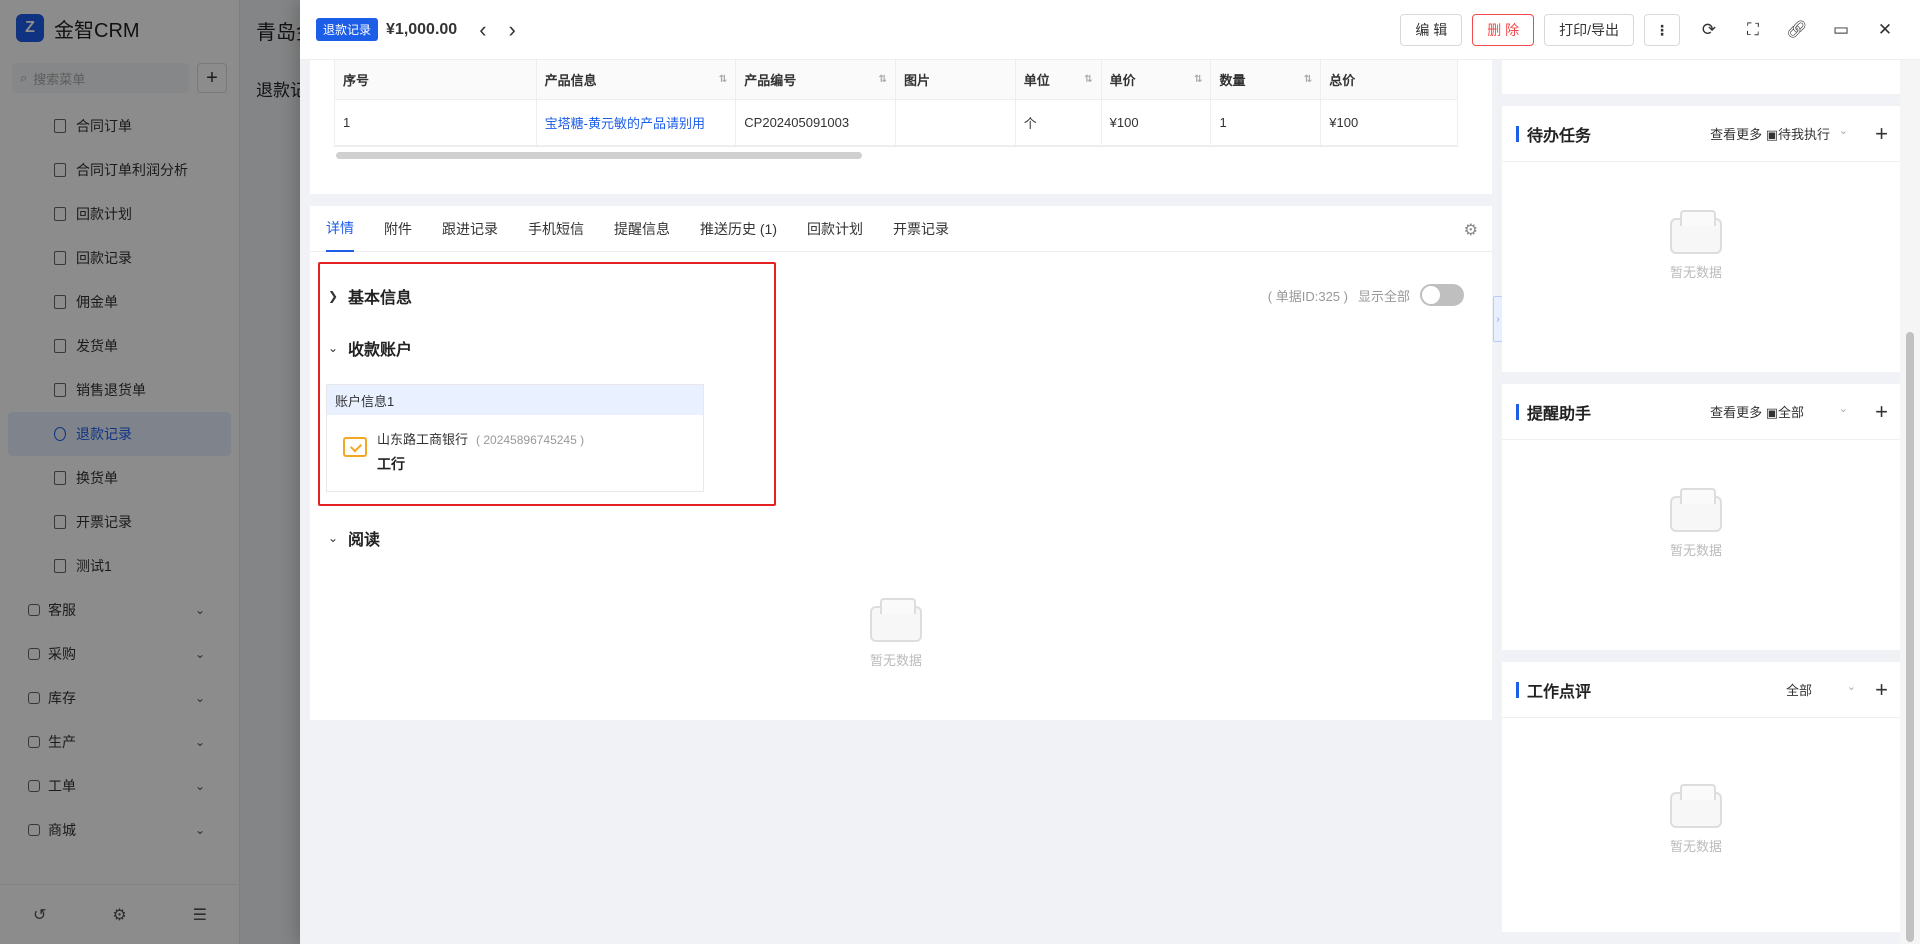 This screenshot has height=944, width=1920. What do you see at coordinates (1471, 230) in the screenshot?
I see `gear-icon: ⚙` at bounding box center [1471, 230].